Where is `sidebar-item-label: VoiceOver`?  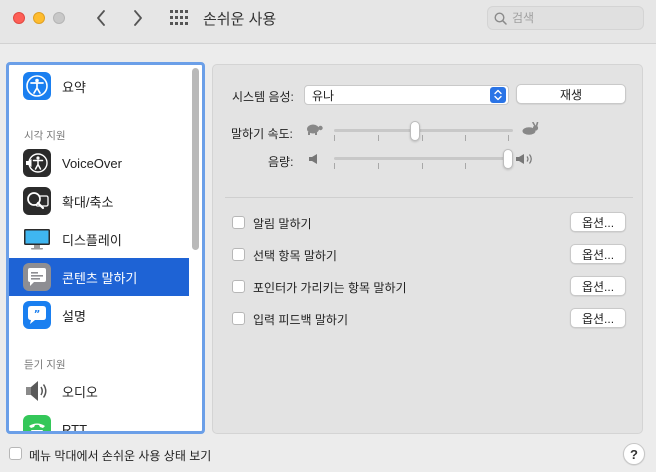 sidebar-item-label: VoiceOver is located at coordinates (92, 163).